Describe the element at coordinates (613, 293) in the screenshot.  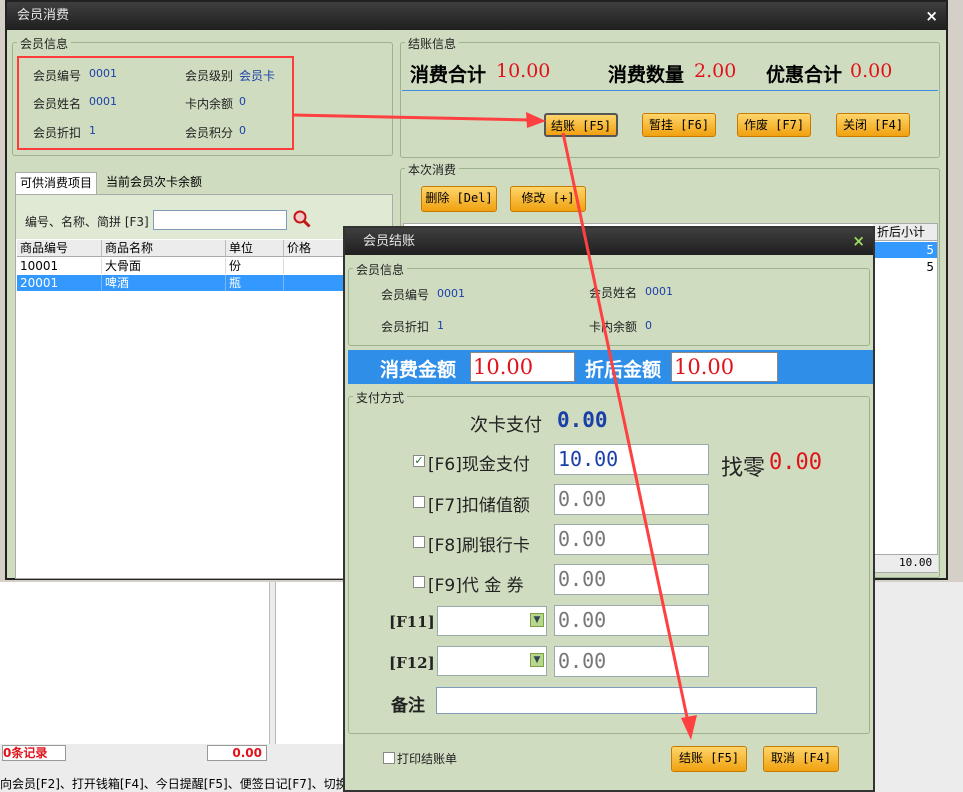
I see `dialog-member-name-label: 会员姓名` at that location.